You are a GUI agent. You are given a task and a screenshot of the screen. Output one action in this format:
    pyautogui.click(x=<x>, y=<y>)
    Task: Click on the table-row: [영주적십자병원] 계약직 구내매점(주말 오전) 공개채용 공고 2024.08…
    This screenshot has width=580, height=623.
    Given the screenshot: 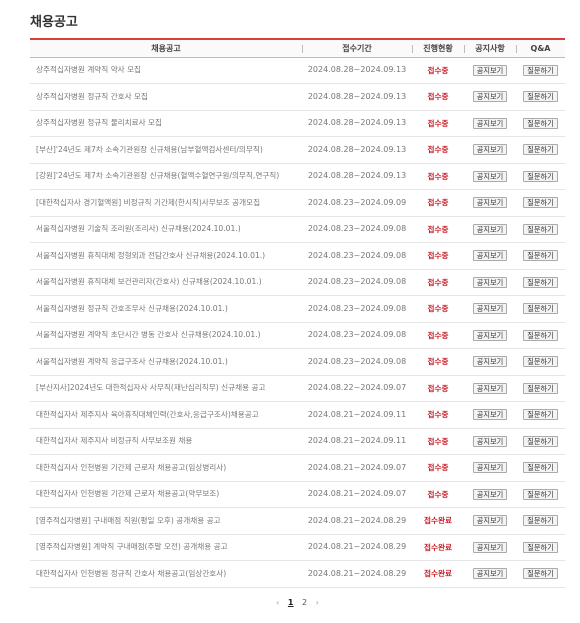 What is the action you would take?
    pyautogui.click(x=297, y=547)
    